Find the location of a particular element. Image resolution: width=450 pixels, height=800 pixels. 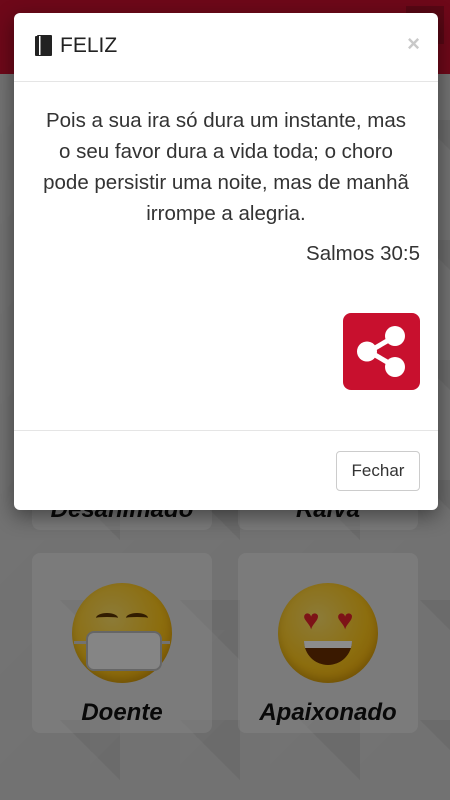

dialog-title: FELIZ is located at coordinates (89, 45).